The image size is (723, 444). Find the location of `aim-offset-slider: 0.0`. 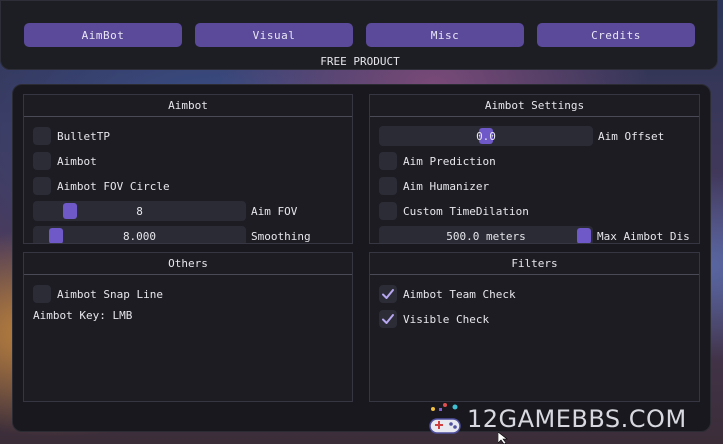

aim-offset-slider: 0.0 is located at coordinates (486, 136).